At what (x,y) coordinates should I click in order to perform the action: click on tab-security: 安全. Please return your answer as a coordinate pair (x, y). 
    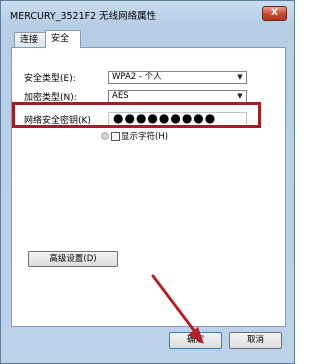
    Looking at the image, I should click on (63, 39).